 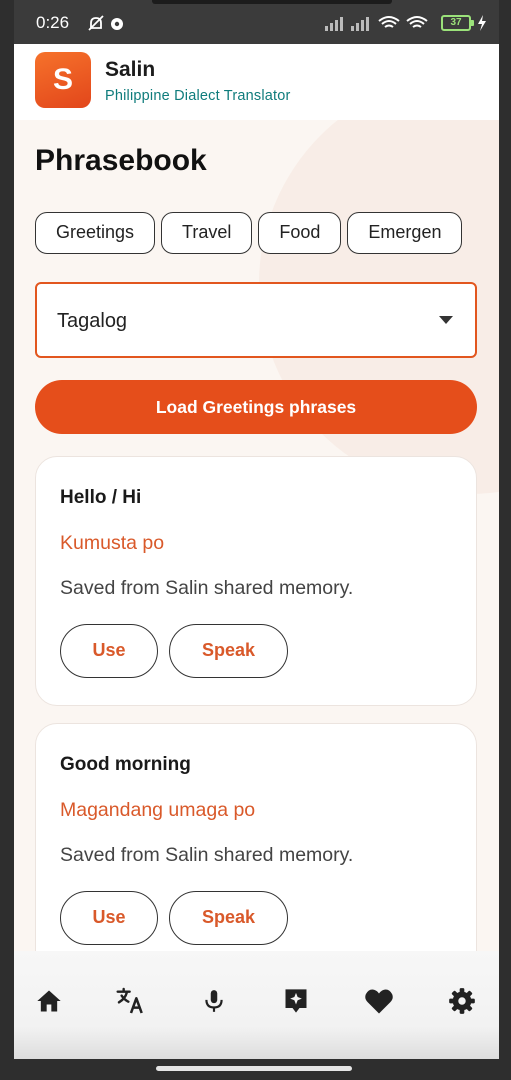 What do you see at coordinates (158, 810) in the screenshot?
I see `phrase-translation: Magandang umaga po` at bounding box center [158, 810].